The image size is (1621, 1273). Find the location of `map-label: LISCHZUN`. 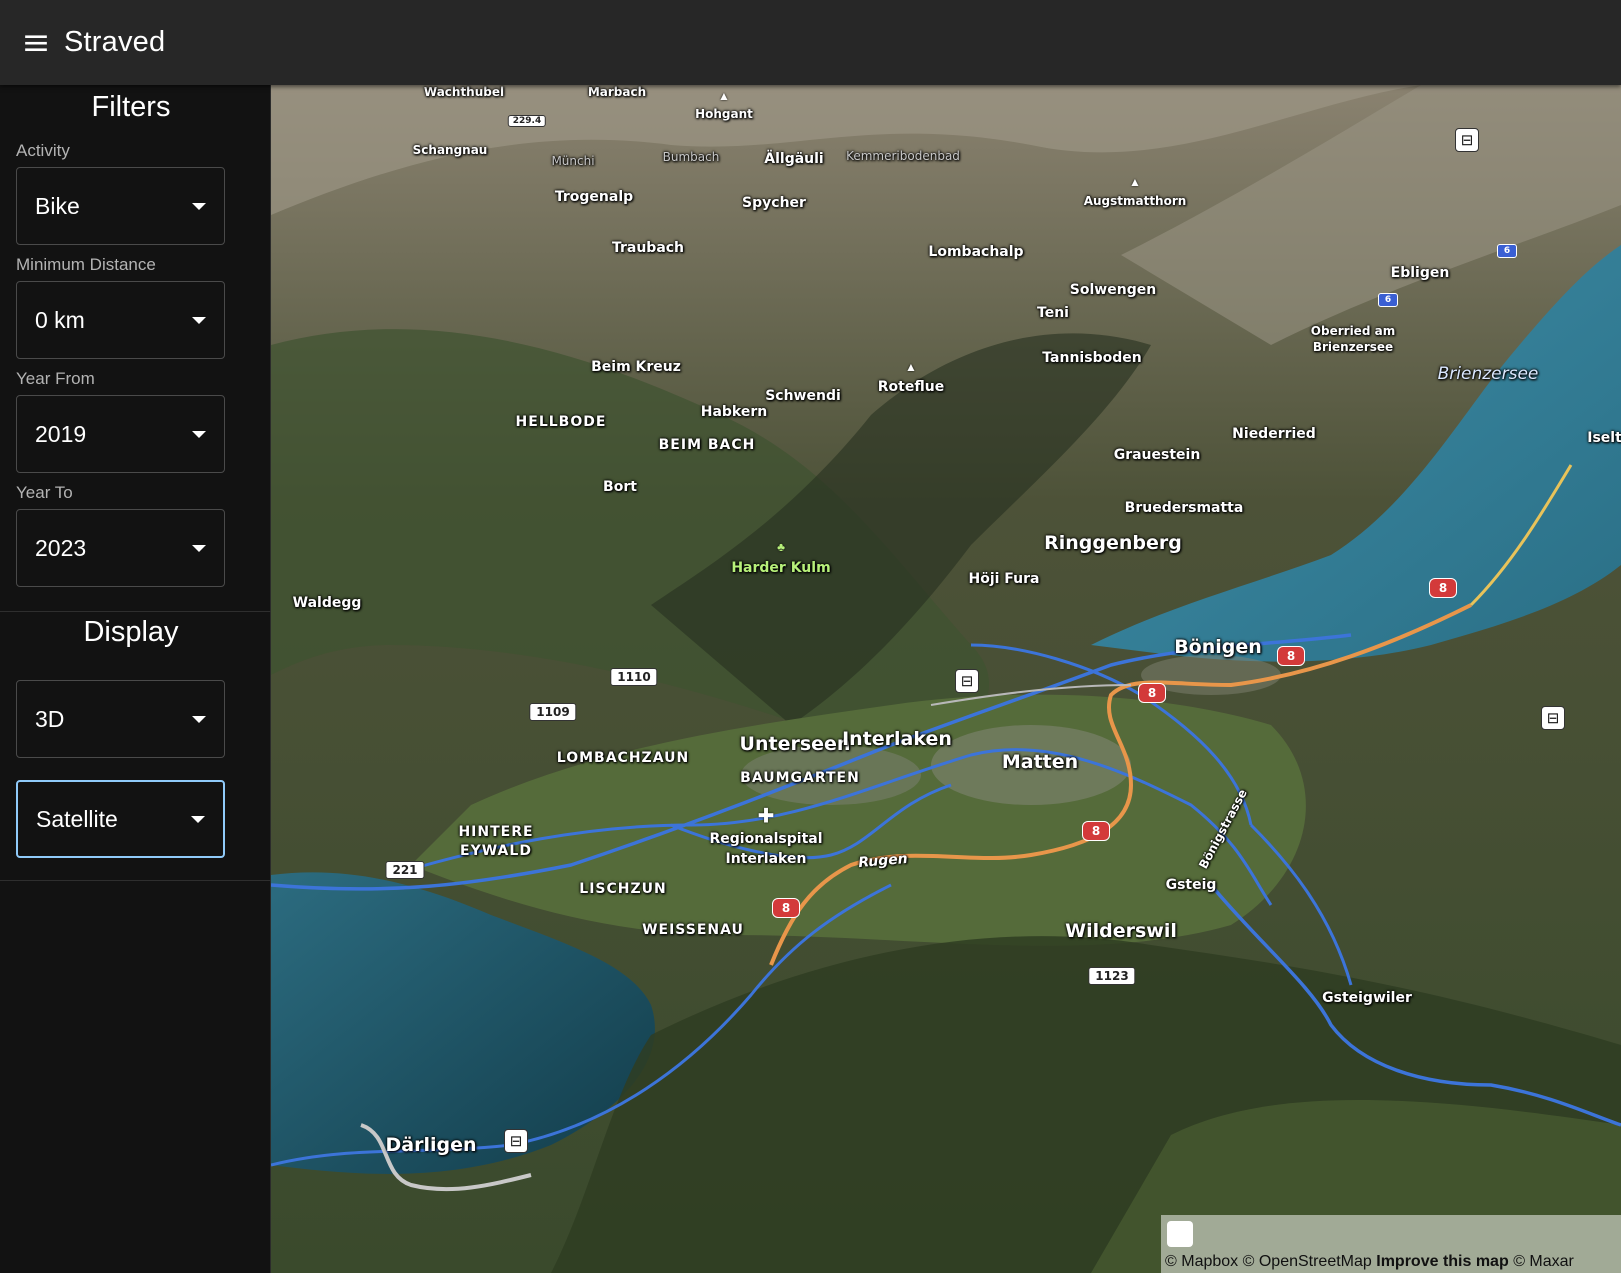

map-label: LISCHZUN is located at coordinates (623, 889).